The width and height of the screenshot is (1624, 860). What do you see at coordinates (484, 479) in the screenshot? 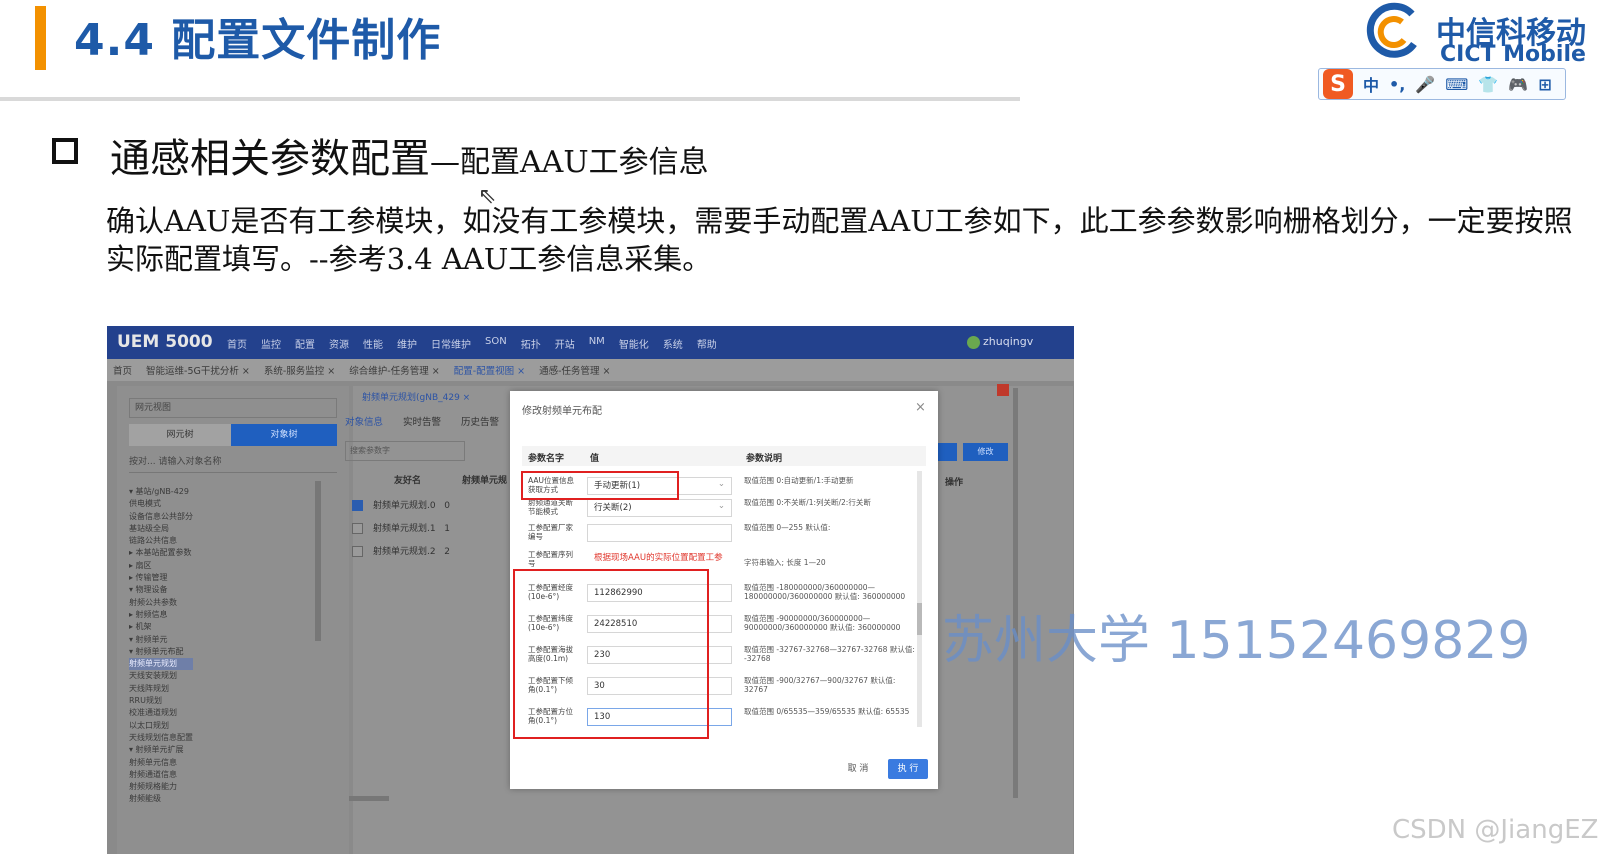
I see `col-unit: 射频单元规` at bounding box center [484, 479].